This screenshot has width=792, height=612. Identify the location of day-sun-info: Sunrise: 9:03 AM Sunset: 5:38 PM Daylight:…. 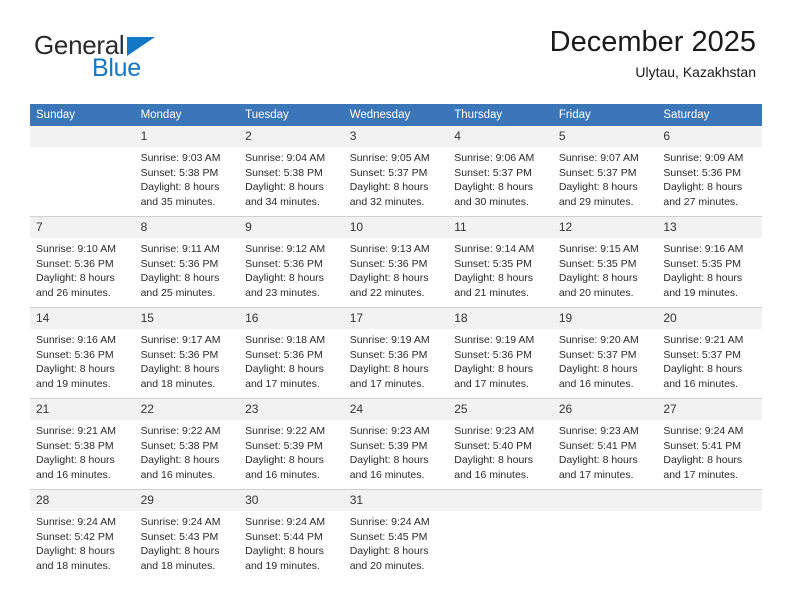
(187, 178).